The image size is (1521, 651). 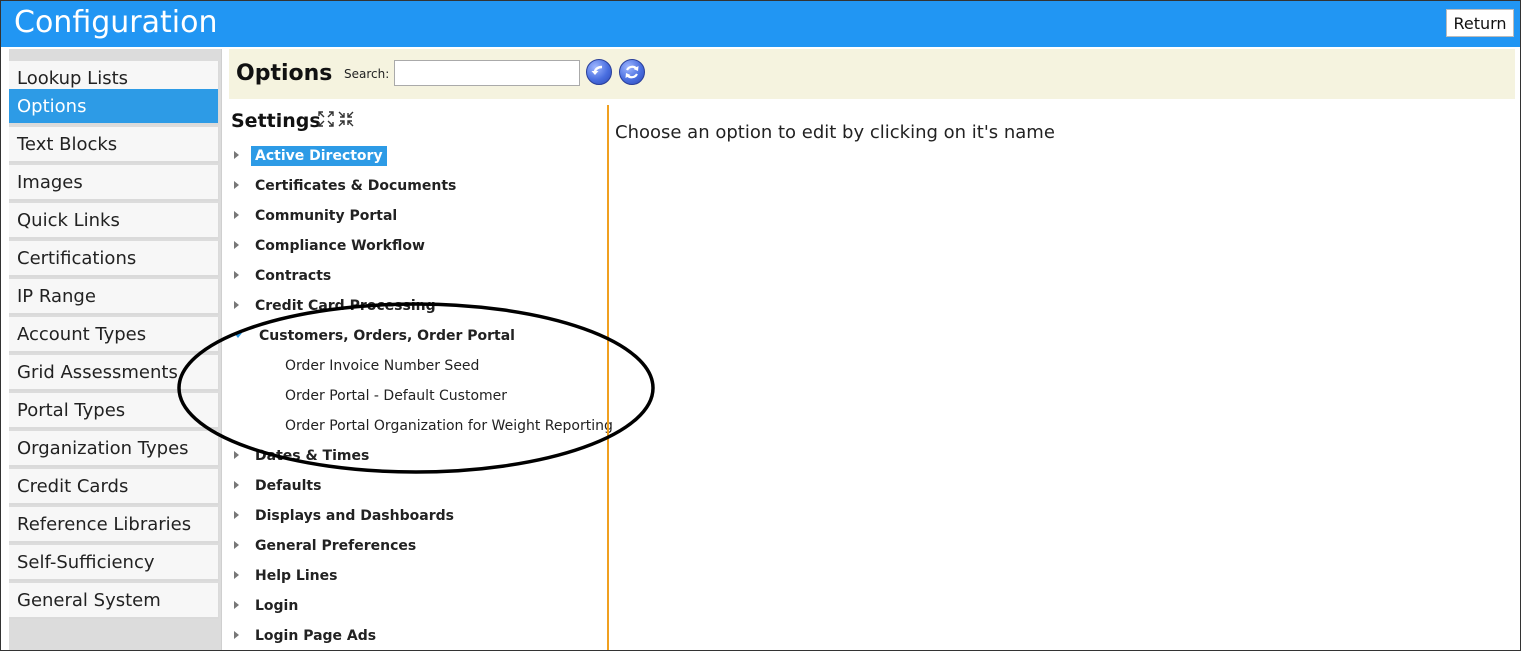 I want to click on sidebar-item-quick-links: Quick Links, so click(x=114, y=221).